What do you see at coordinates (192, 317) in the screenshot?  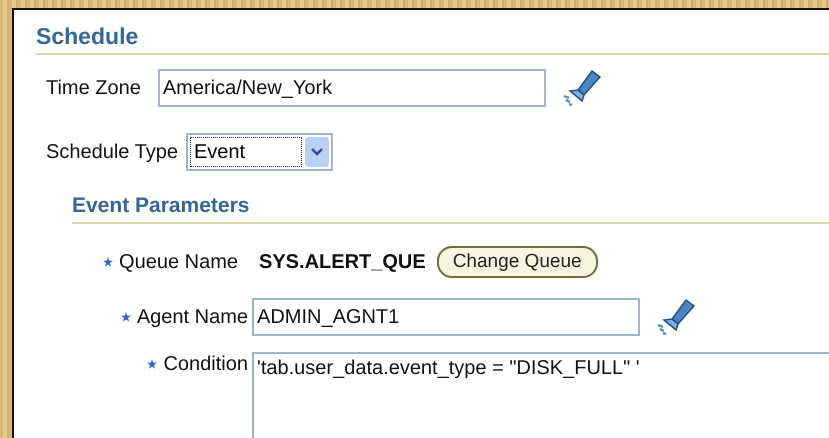 I see `field-label: Agent Name` at bounding box center [192, 317].